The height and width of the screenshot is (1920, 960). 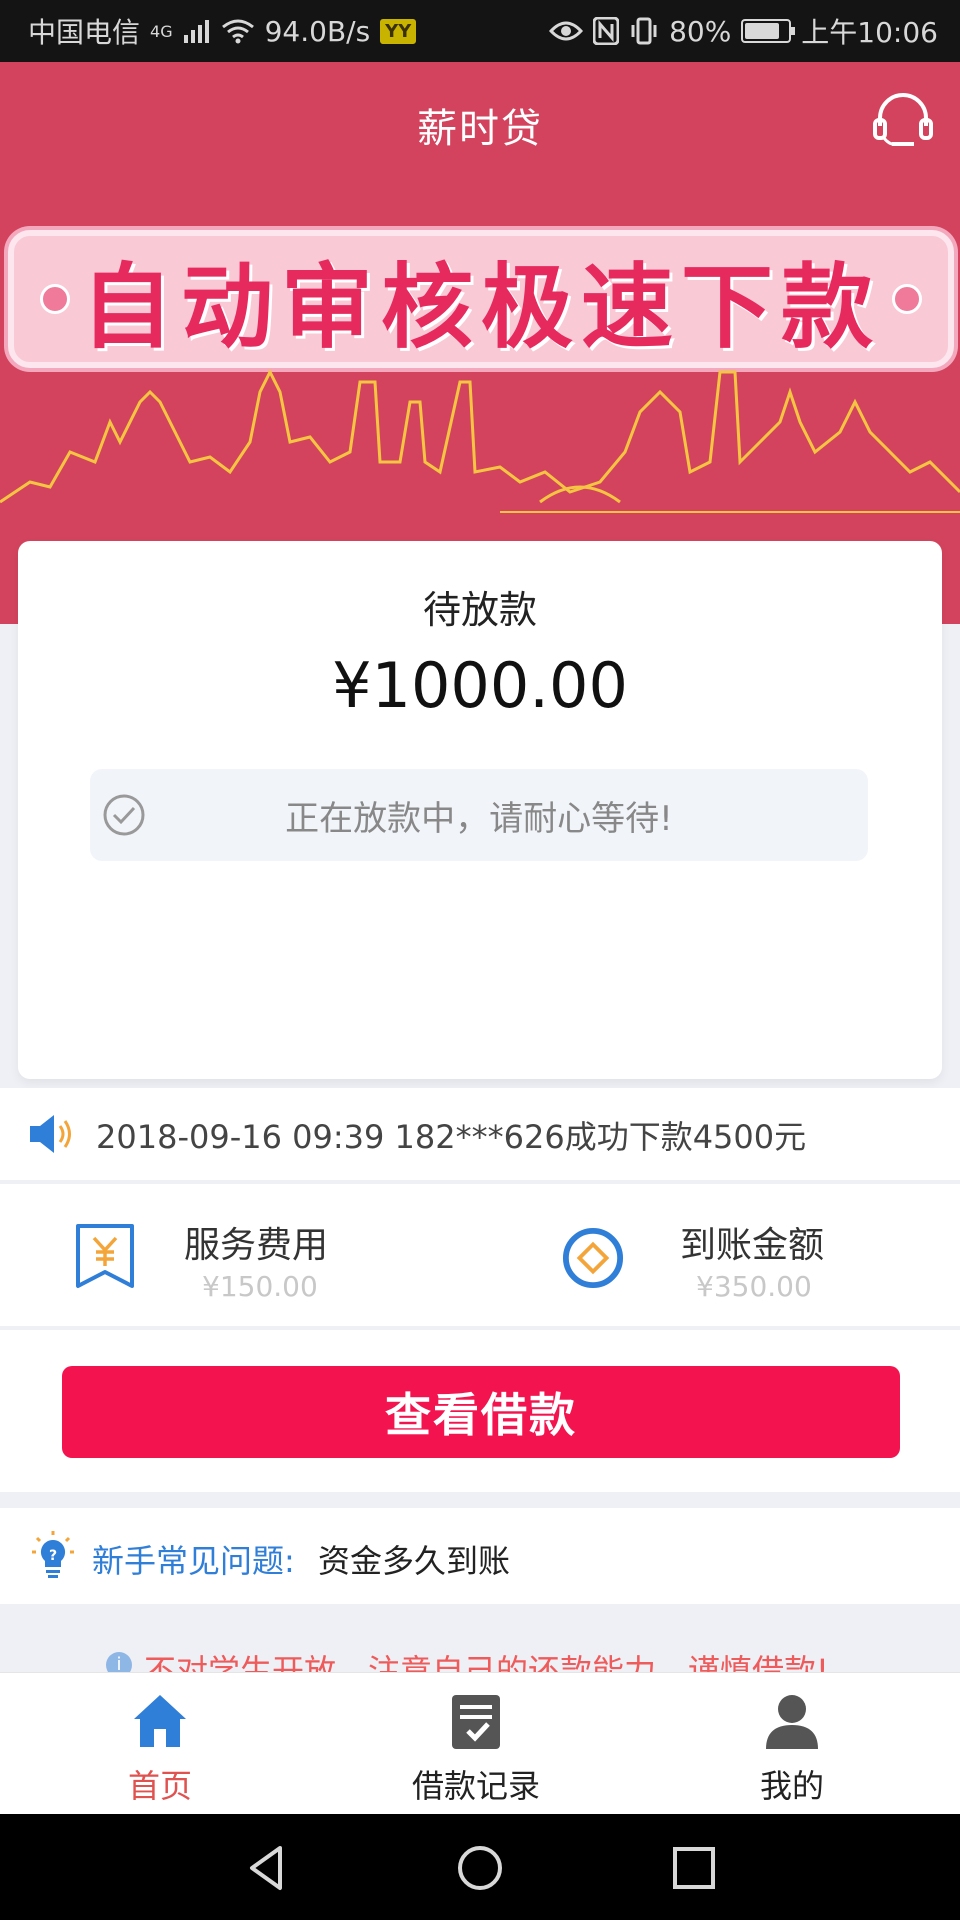 I want to click on notice-bar: 2018-09-16 09:39 182***626成功下款4500元, so click(x=480, y=1134).